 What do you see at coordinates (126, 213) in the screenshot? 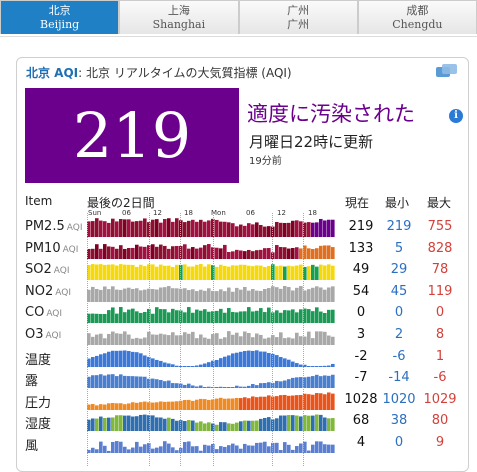
I see `day-tick: 06` at bounding box center [126, 213].